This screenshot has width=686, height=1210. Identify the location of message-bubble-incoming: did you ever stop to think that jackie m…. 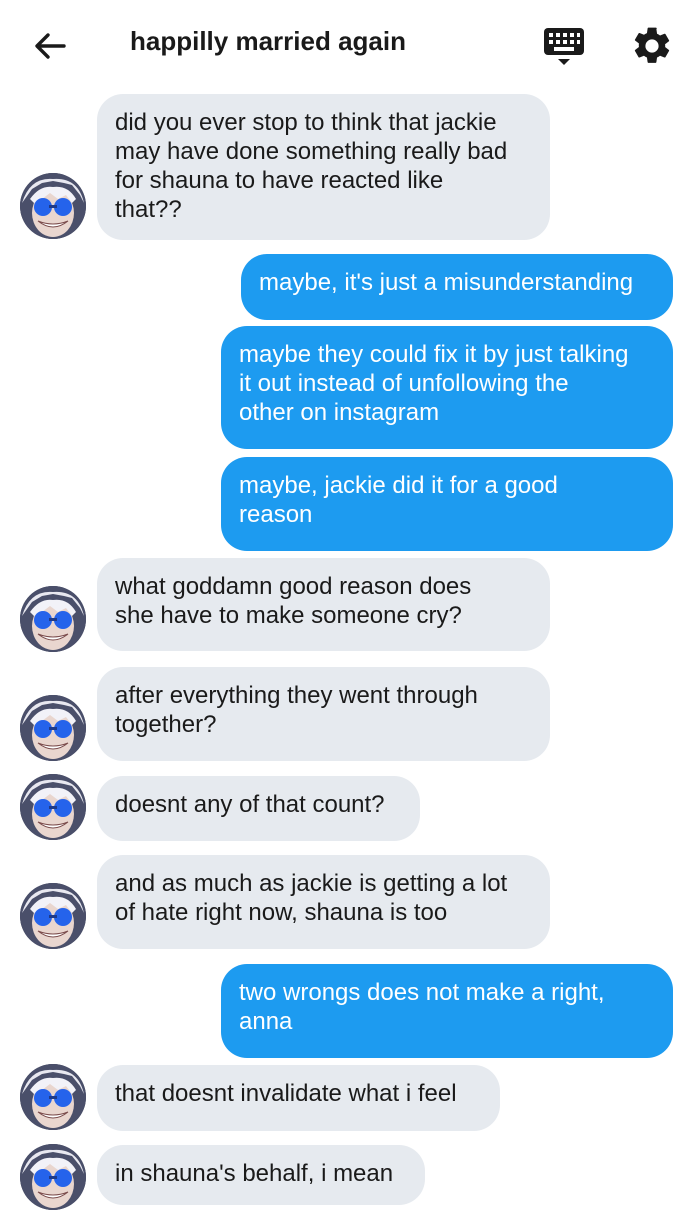
(323, 167).